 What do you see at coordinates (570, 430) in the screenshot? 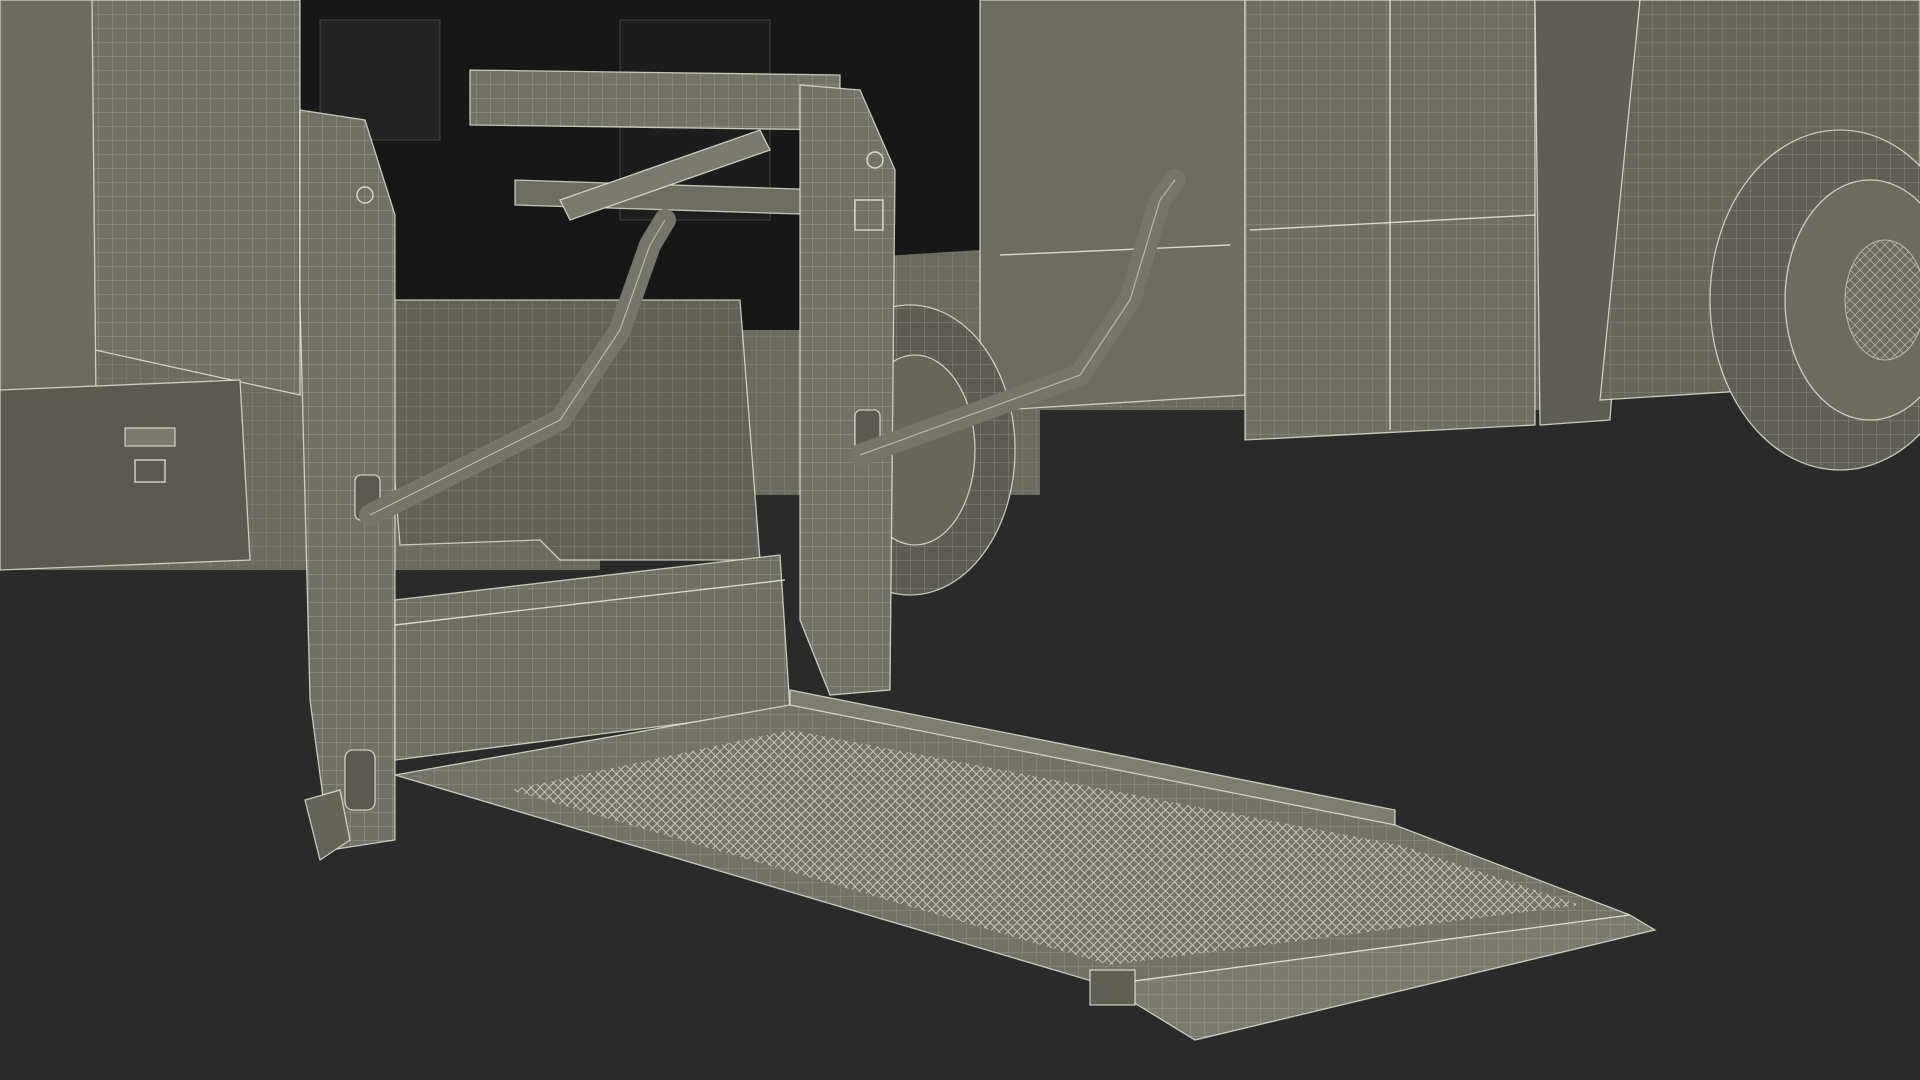
I see `rear-fender` at bounding box center [570, 430].